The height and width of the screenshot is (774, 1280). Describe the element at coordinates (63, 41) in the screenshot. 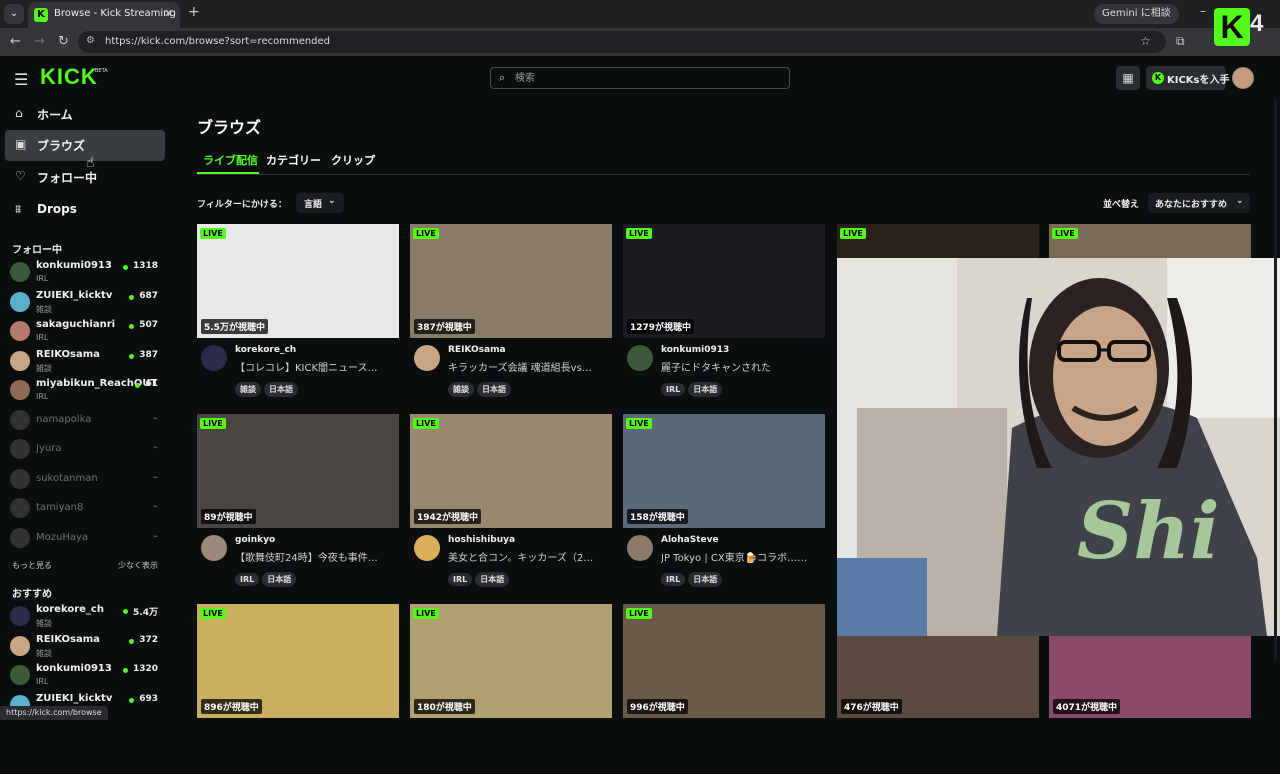

I see `reload-icon: ↻` at that location.